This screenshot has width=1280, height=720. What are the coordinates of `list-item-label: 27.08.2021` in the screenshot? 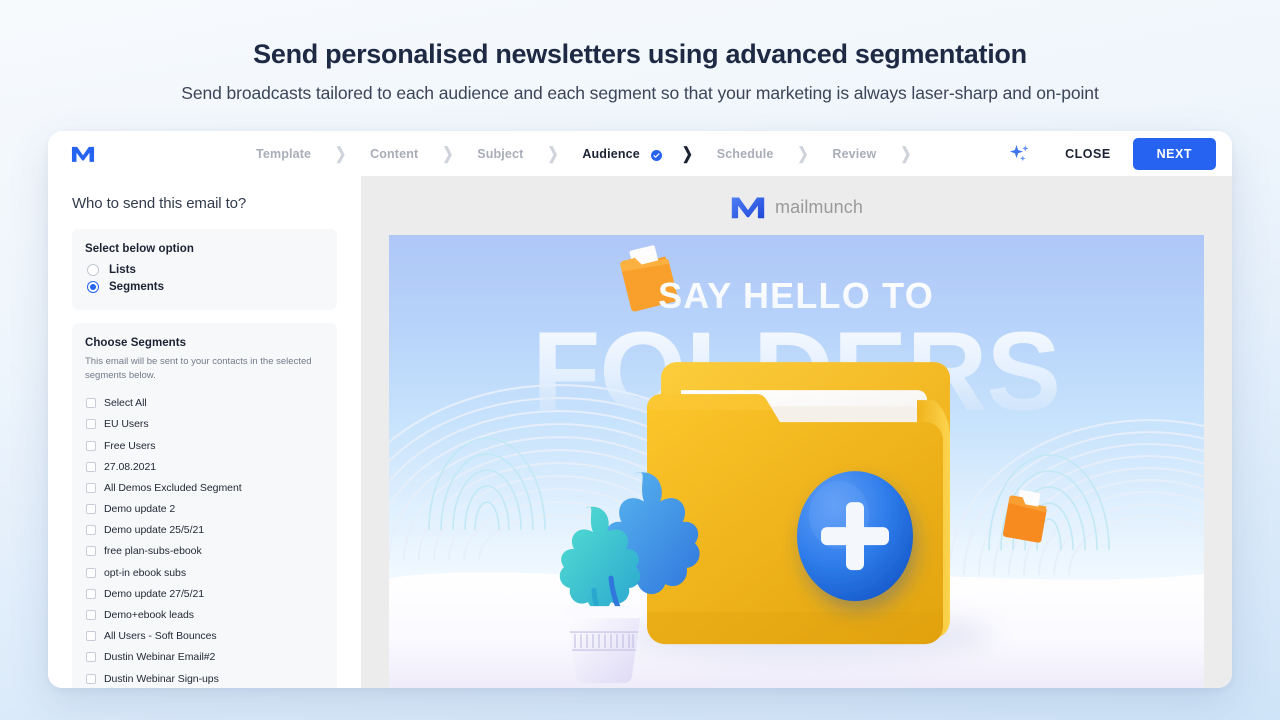 It's located at (130, 466).